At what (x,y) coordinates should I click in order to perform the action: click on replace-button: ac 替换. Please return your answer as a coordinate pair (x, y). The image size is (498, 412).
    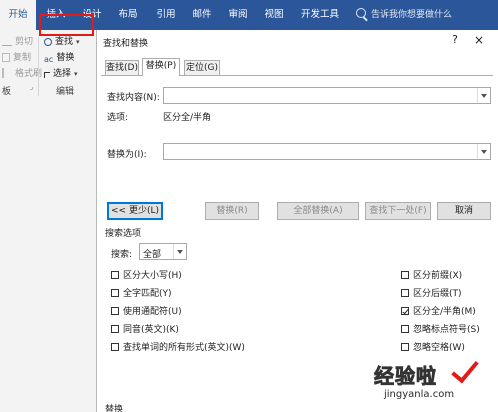
    Looking at the image, I should click on (59, 57).